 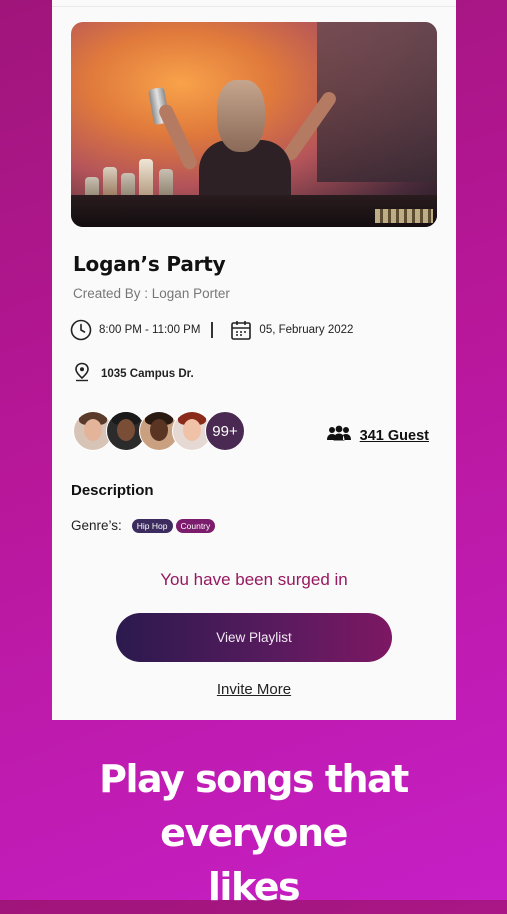 What do you see at coordinates (339, 435) in the screenshot?
I see `group-icon` at bounding box center [339, 435].